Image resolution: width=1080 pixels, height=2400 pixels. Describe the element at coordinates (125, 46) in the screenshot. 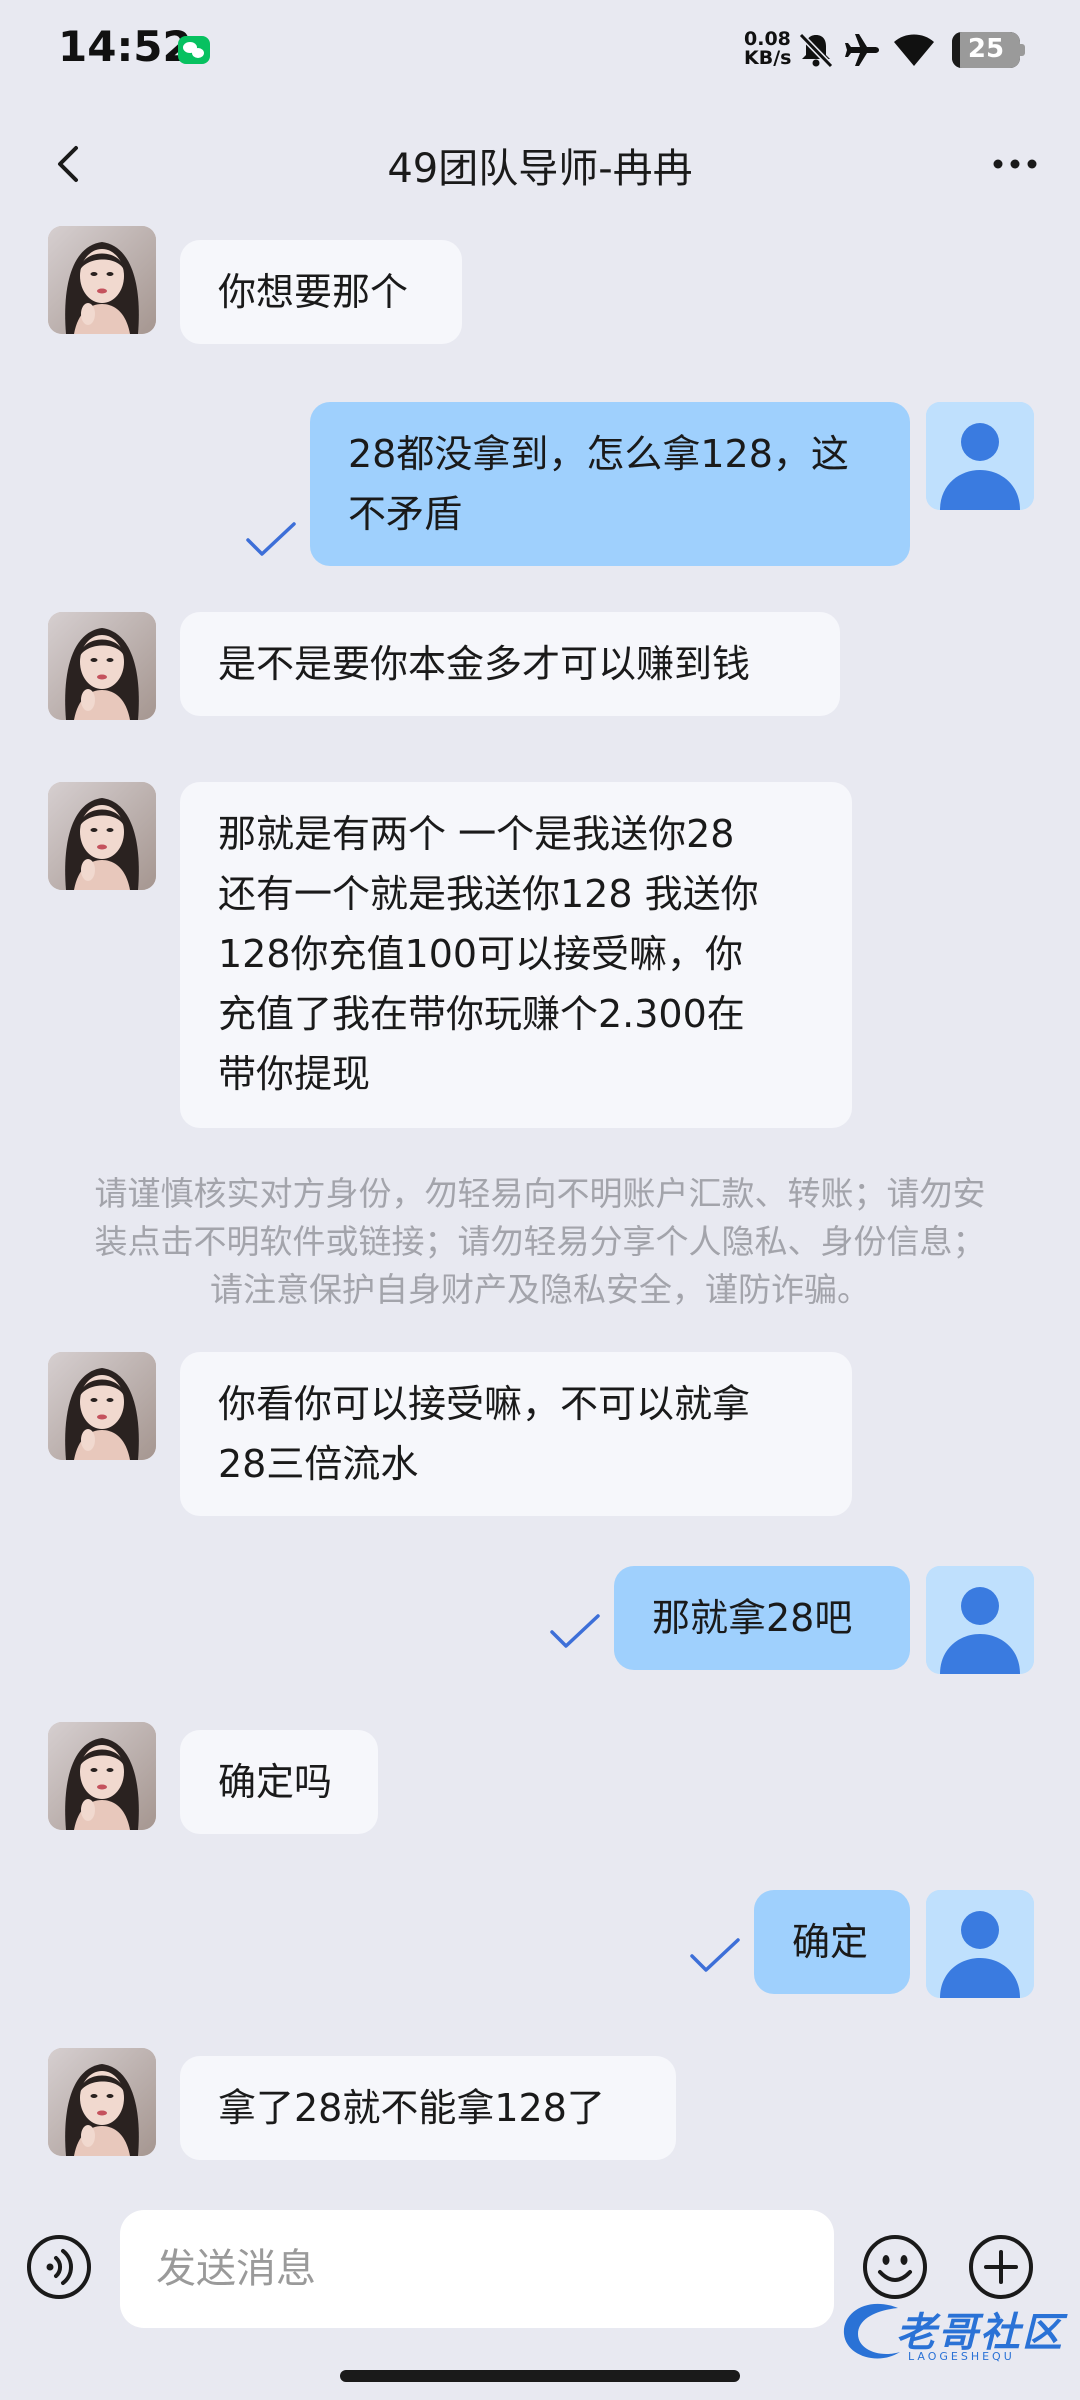

I see `clock: 14:52` at that location.